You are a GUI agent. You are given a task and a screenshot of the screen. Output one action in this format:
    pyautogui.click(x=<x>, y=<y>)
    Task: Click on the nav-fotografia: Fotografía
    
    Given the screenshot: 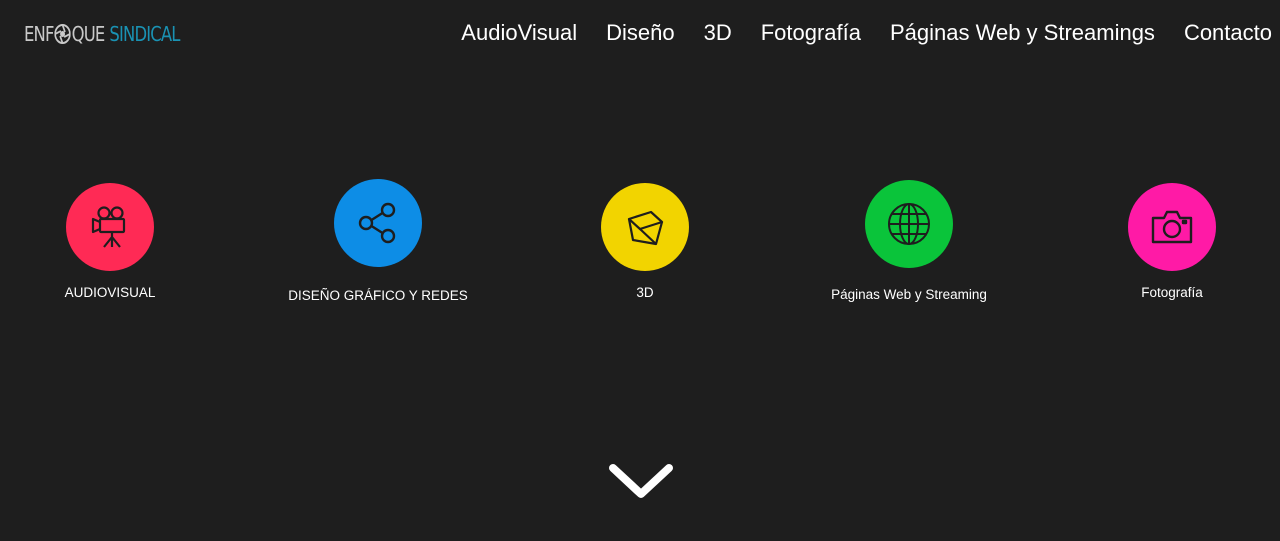 What is the action you would take?
    pyautogui.click(x=811, y=33)
    